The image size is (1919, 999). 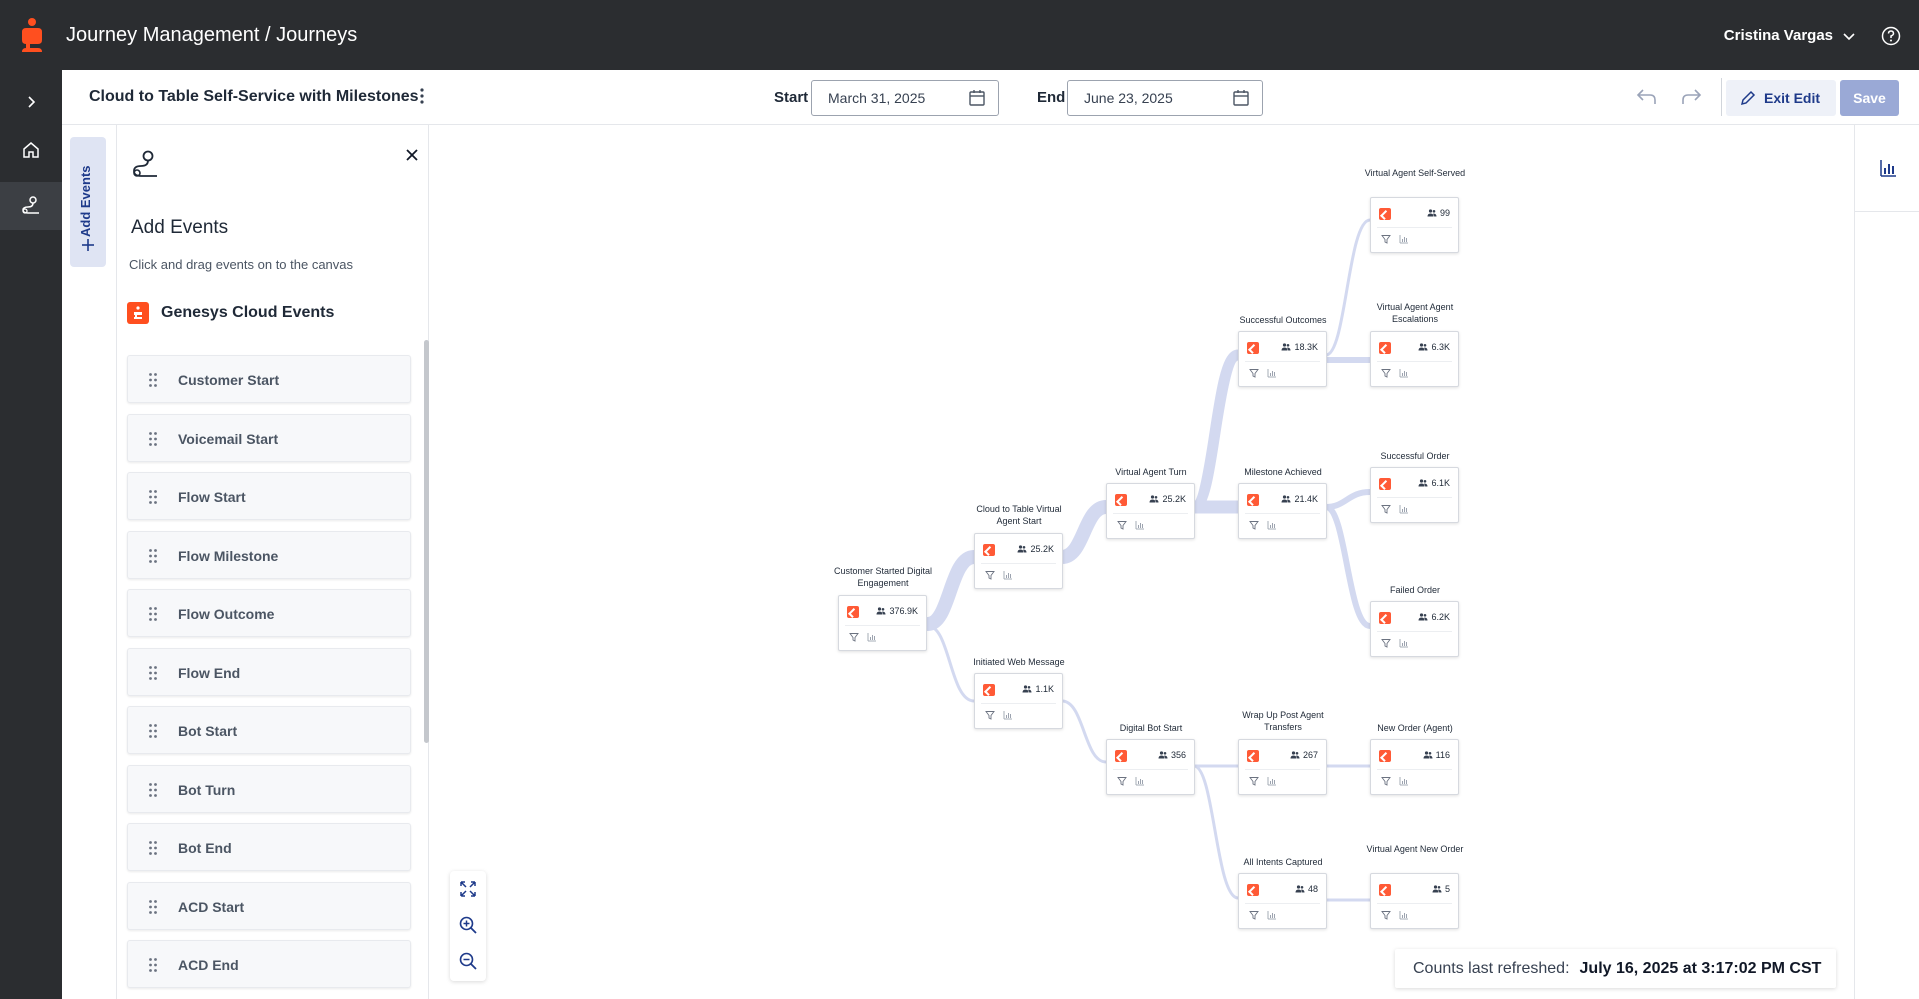 What do you see at coordinates (269, 964) in the screenshot?
I see `event-item: ACD End` at bounding box center [269, 964].